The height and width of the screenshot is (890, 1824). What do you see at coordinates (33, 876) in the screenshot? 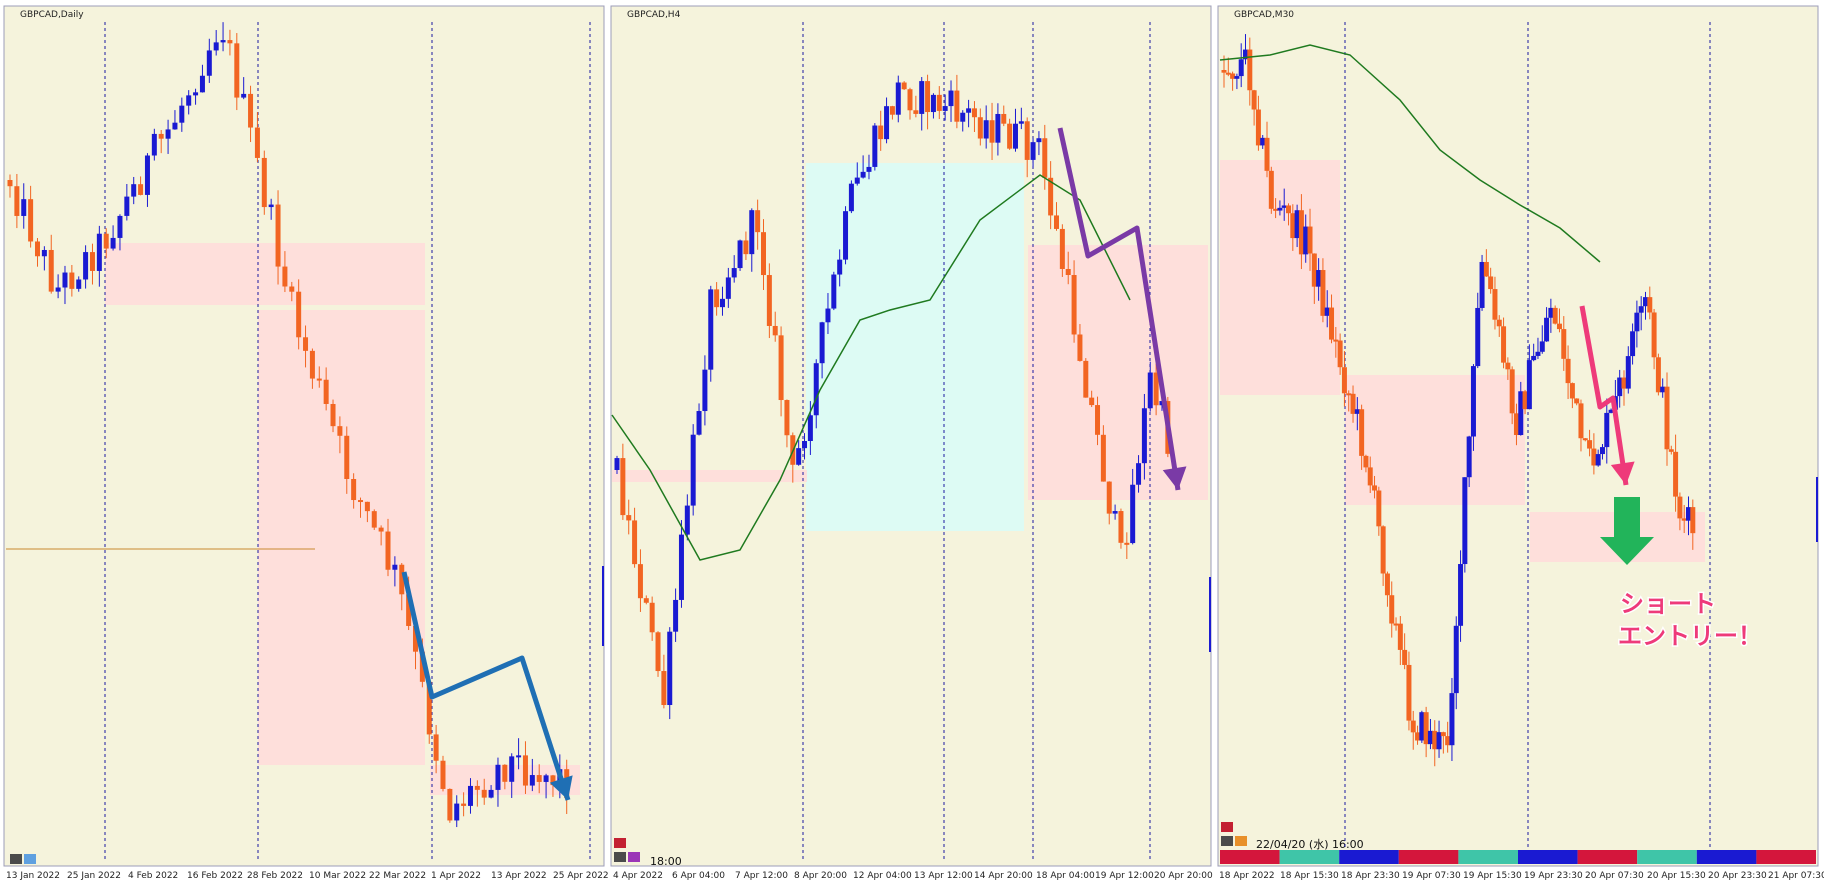
I see `daily-x-label: 13 Jan 2022` at bounding box center [33, 876].